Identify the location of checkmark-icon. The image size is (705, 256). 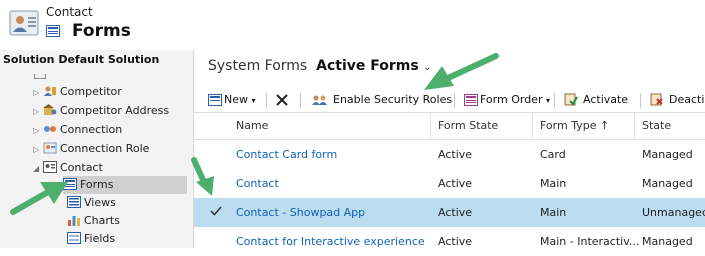
(216, 211).